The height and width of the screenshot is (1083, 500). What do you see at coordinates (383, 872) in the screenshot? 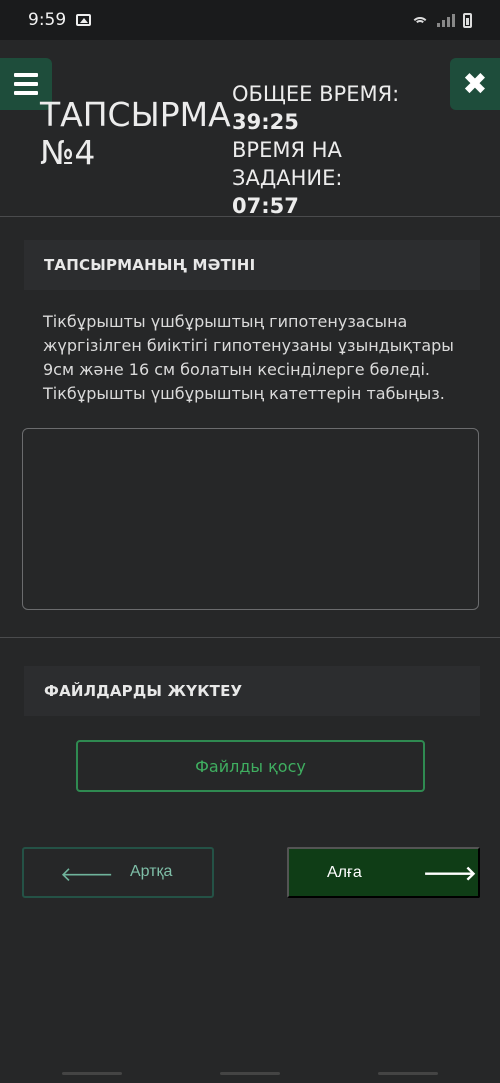
I see `next-button: Алға 🡒` at bounding box center [383, 872].